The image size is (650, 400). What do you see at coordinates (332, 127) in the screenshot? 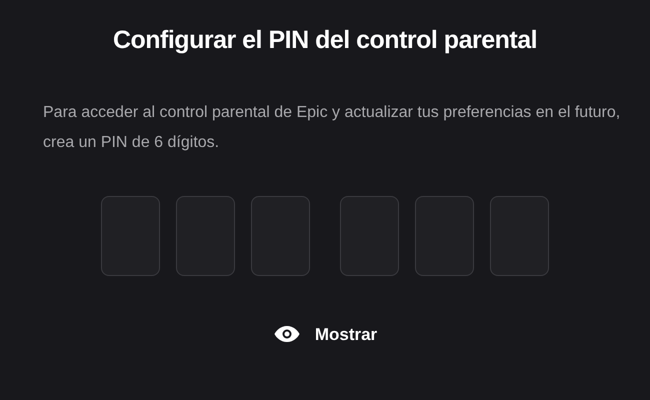
I see `description-text: Para acceder al control parental de Epic y actualizar tus preferencias en el futuro, crea un PIN de 6 dígitos.` at bounding box center [332, 127].